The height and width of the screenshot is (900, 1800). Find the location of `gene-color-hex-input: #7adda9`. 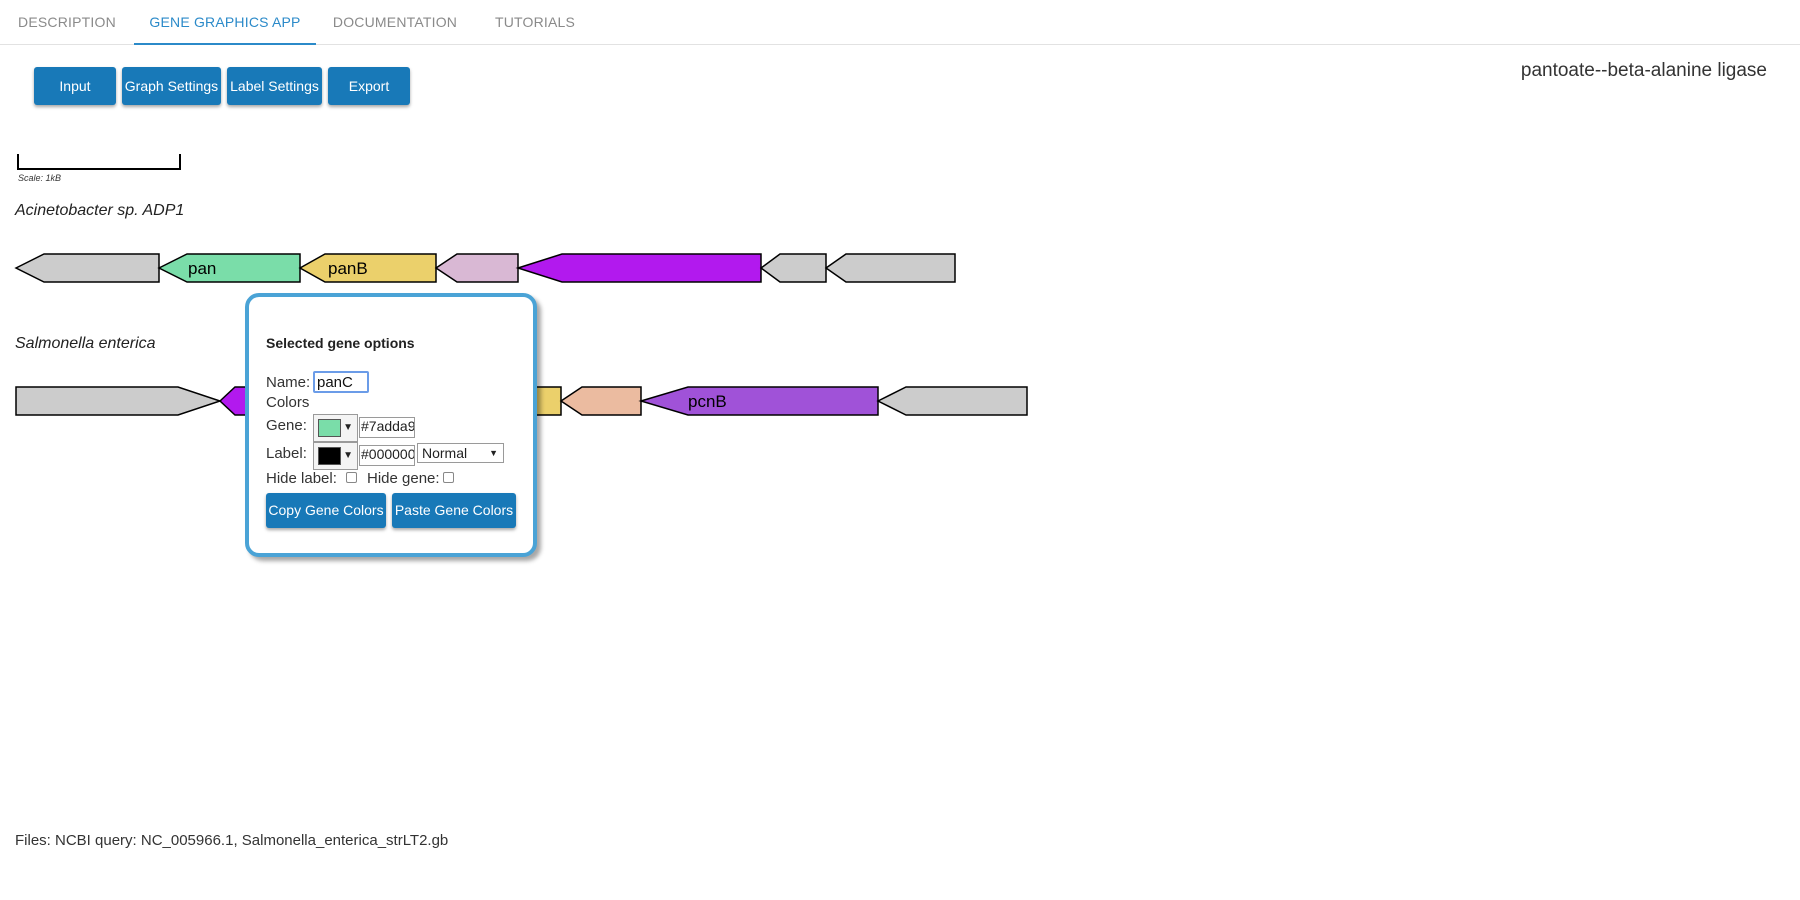

gene-color-hex-input: #7adda9 is located at coordinates (387, 427).